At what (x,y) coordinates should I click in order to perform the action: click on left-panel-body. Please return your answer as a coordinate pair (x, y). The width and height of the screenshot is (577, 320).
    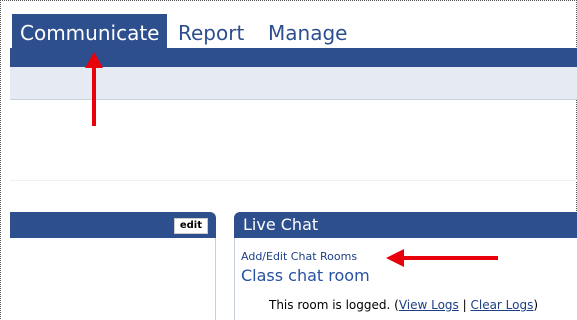
    Looking at the image, I should click on (113, 279).